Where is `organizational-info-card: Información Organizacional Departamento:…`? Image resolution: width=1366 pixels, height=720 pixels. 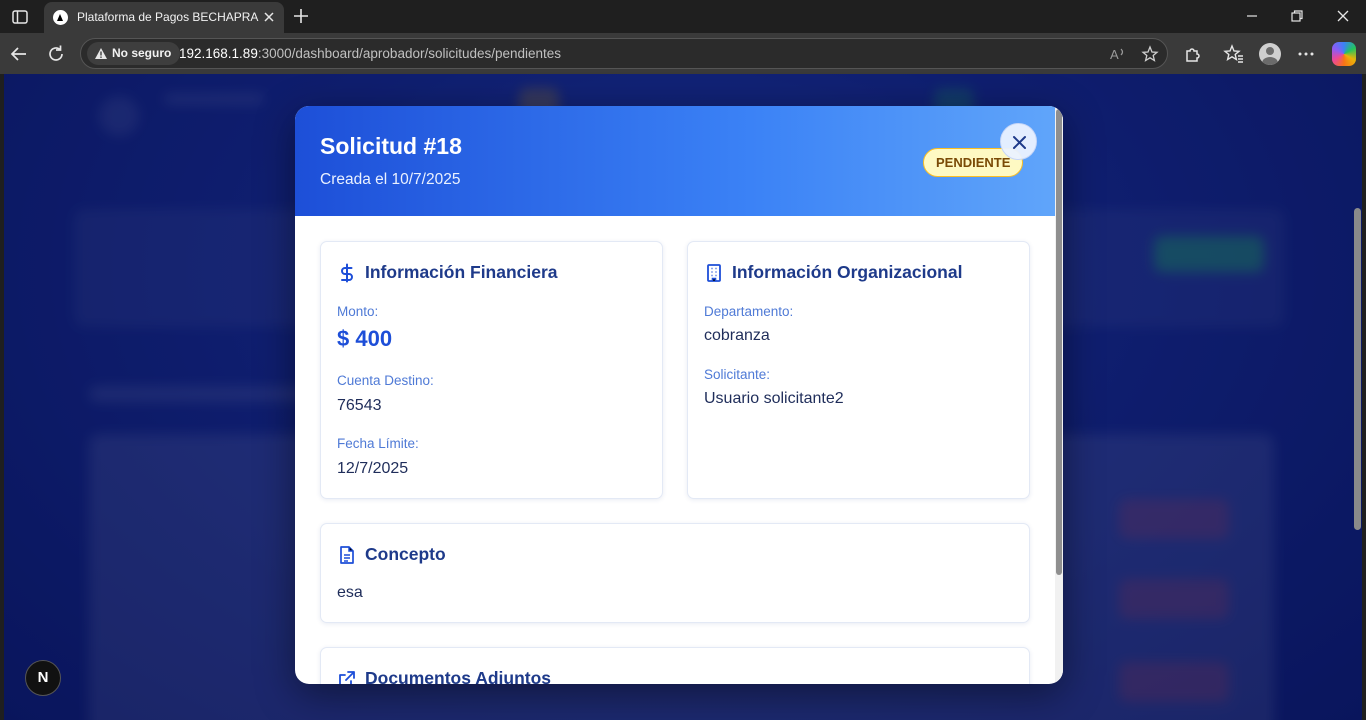
organizational-info-card: Información Organizacional Departamento:… is located at coordinates (858, 370).